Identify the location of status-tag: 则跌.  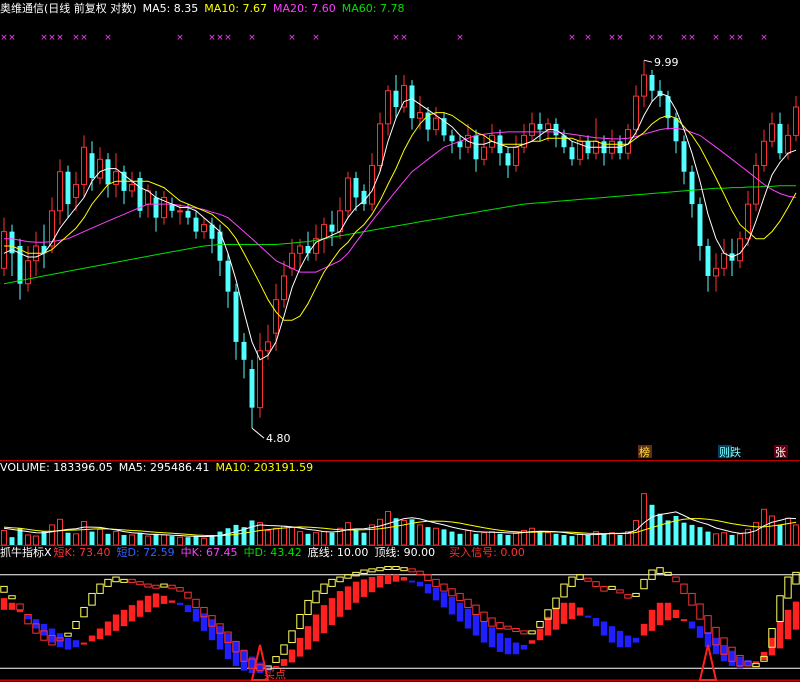
(730, 452).